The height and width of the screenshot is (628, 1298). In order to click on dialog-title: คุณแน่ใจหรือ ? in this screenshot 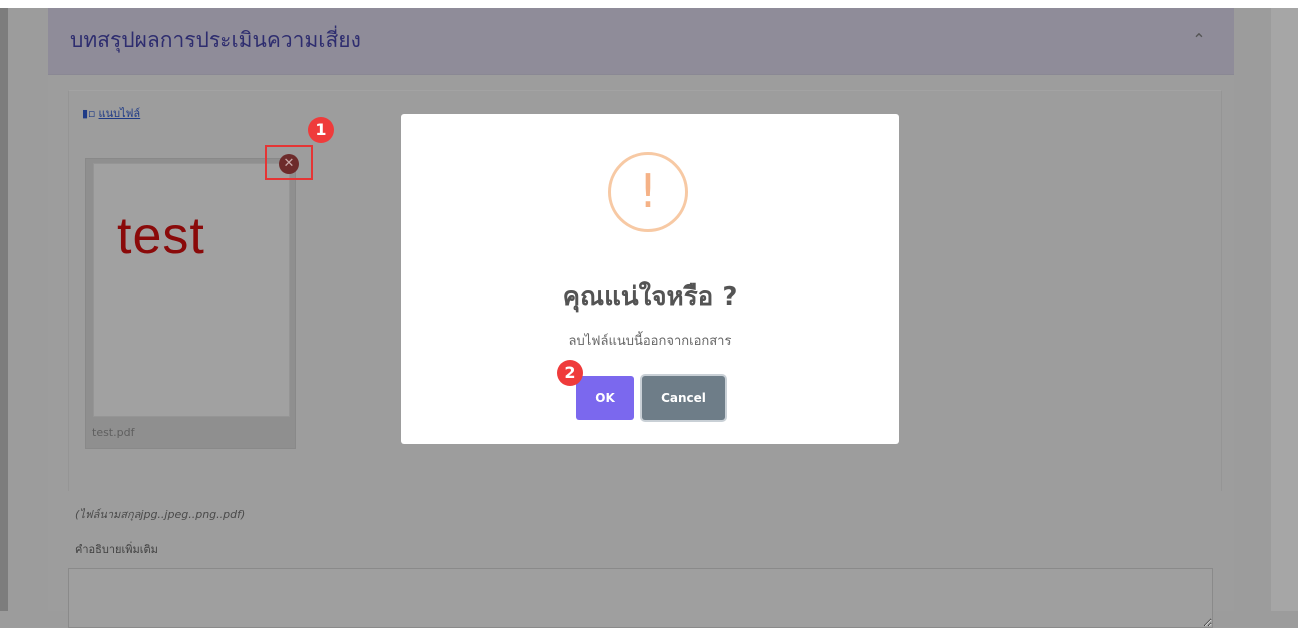, I will do `click(650, 297)`.